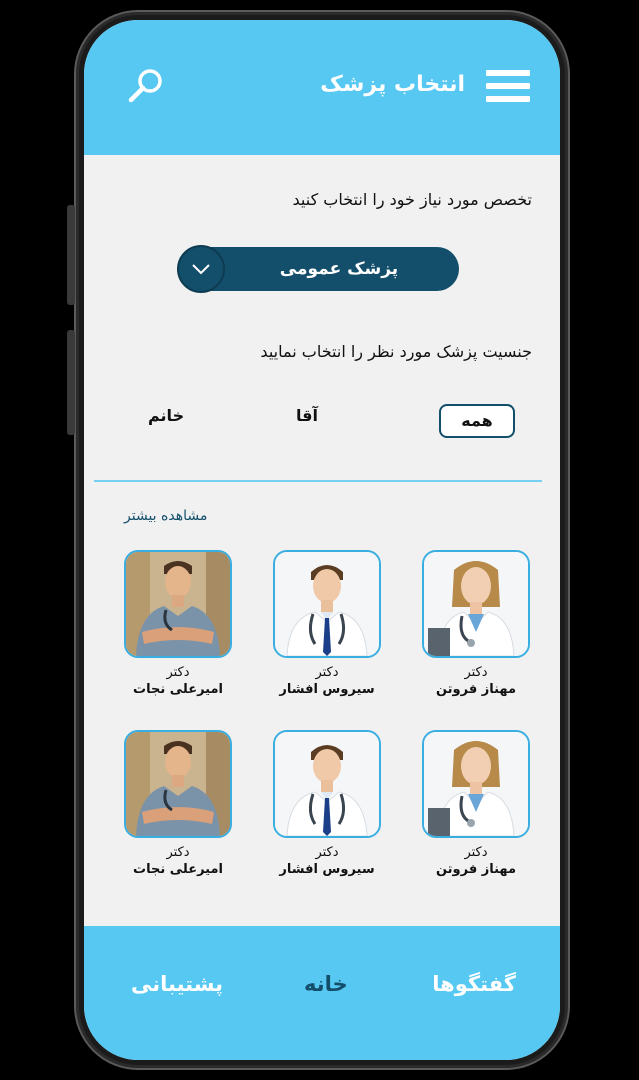 The height and width of the screenshot is (1080, 639). Describe the element at coordinates (166, 415) in the screenshot. I see `gender-option-female: خانم` at that location.